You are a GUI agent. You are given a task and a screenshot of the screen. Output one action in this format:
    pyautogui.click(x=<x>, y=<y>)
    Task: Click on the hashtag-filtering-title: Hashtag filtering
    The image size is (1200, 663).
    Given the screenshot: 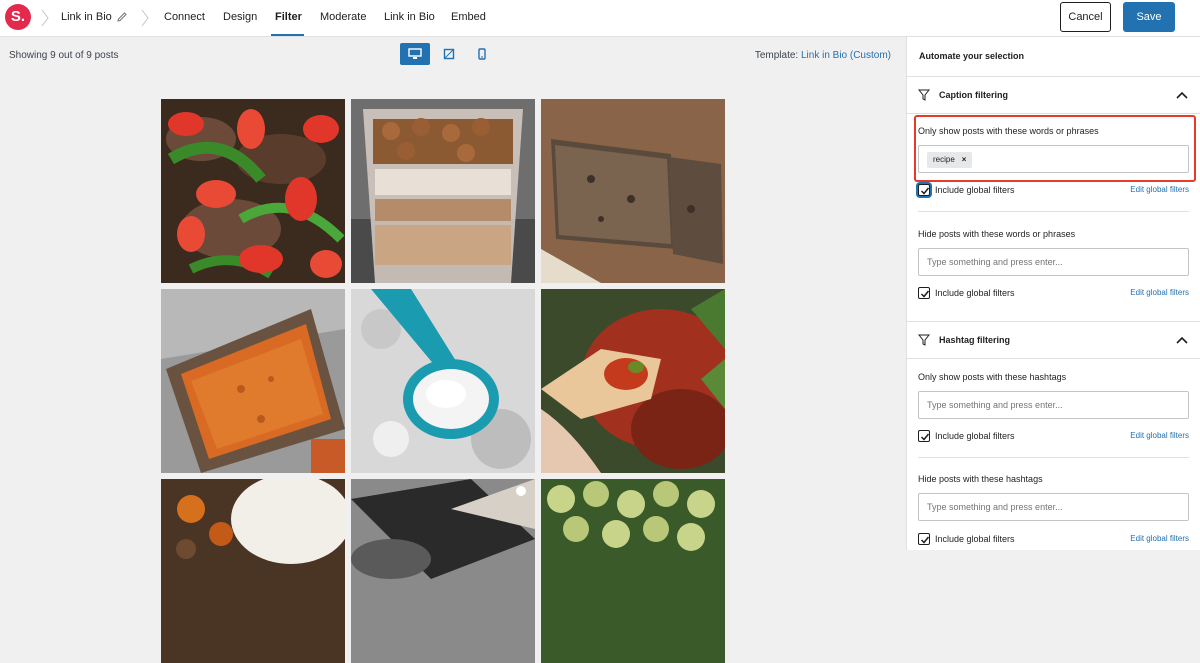 What is the action you would take?
    pyautogui.click(x=975, y=340)
    